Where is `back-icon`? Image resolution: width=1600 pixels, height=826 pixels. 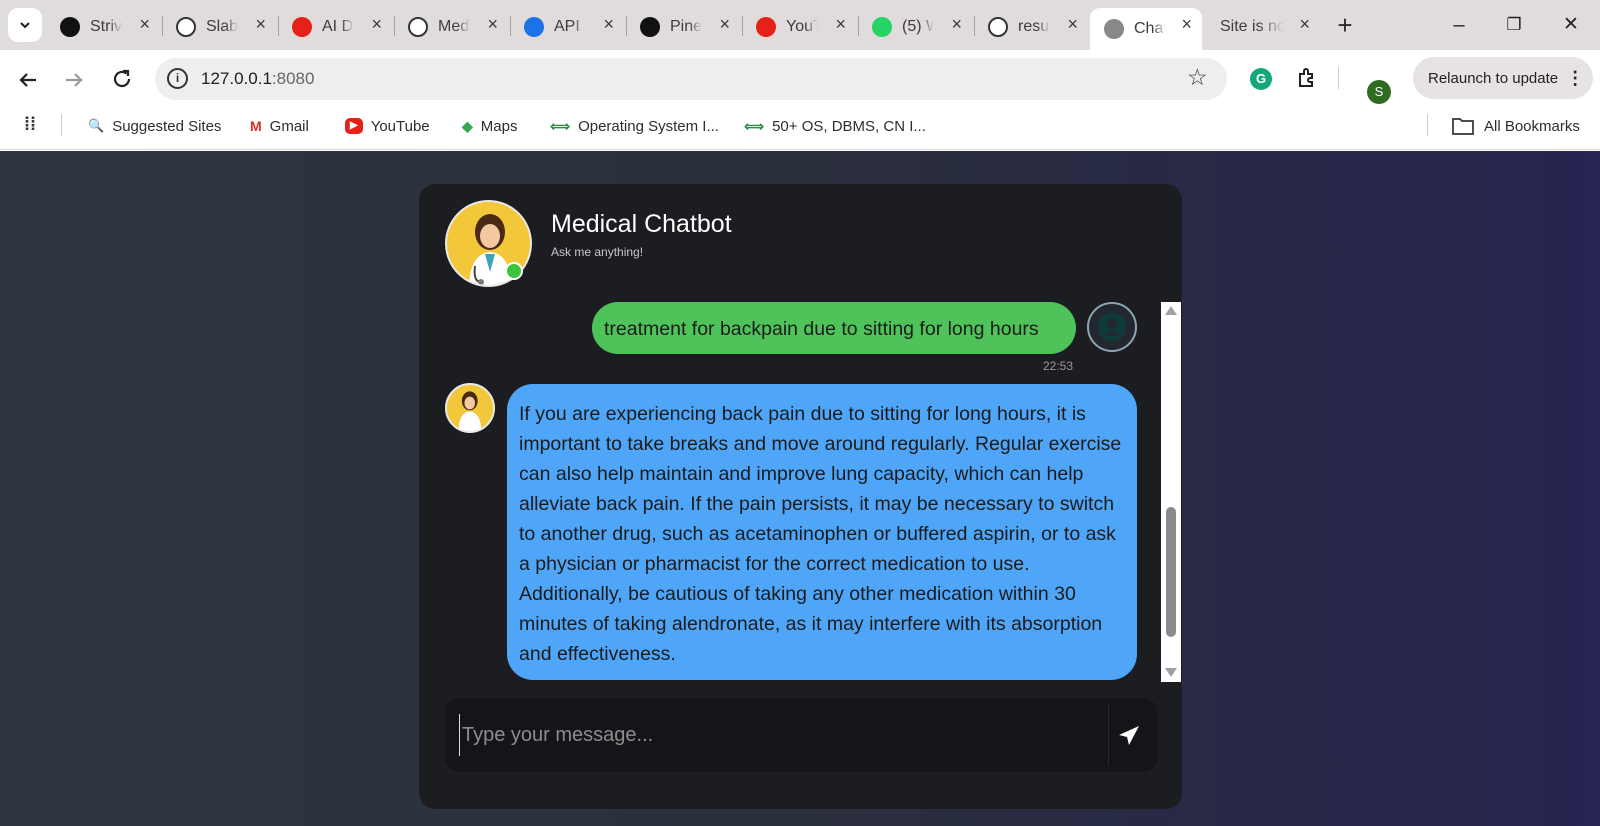
back-icon is located at coordinates (28, 80).